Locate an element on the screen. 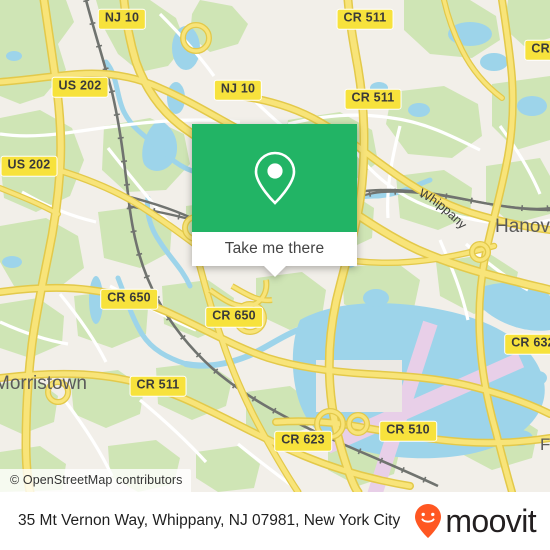 The width and height of the screenshot is (550, 550). road-shield: CR 510 is located at coordinates (408, 431).